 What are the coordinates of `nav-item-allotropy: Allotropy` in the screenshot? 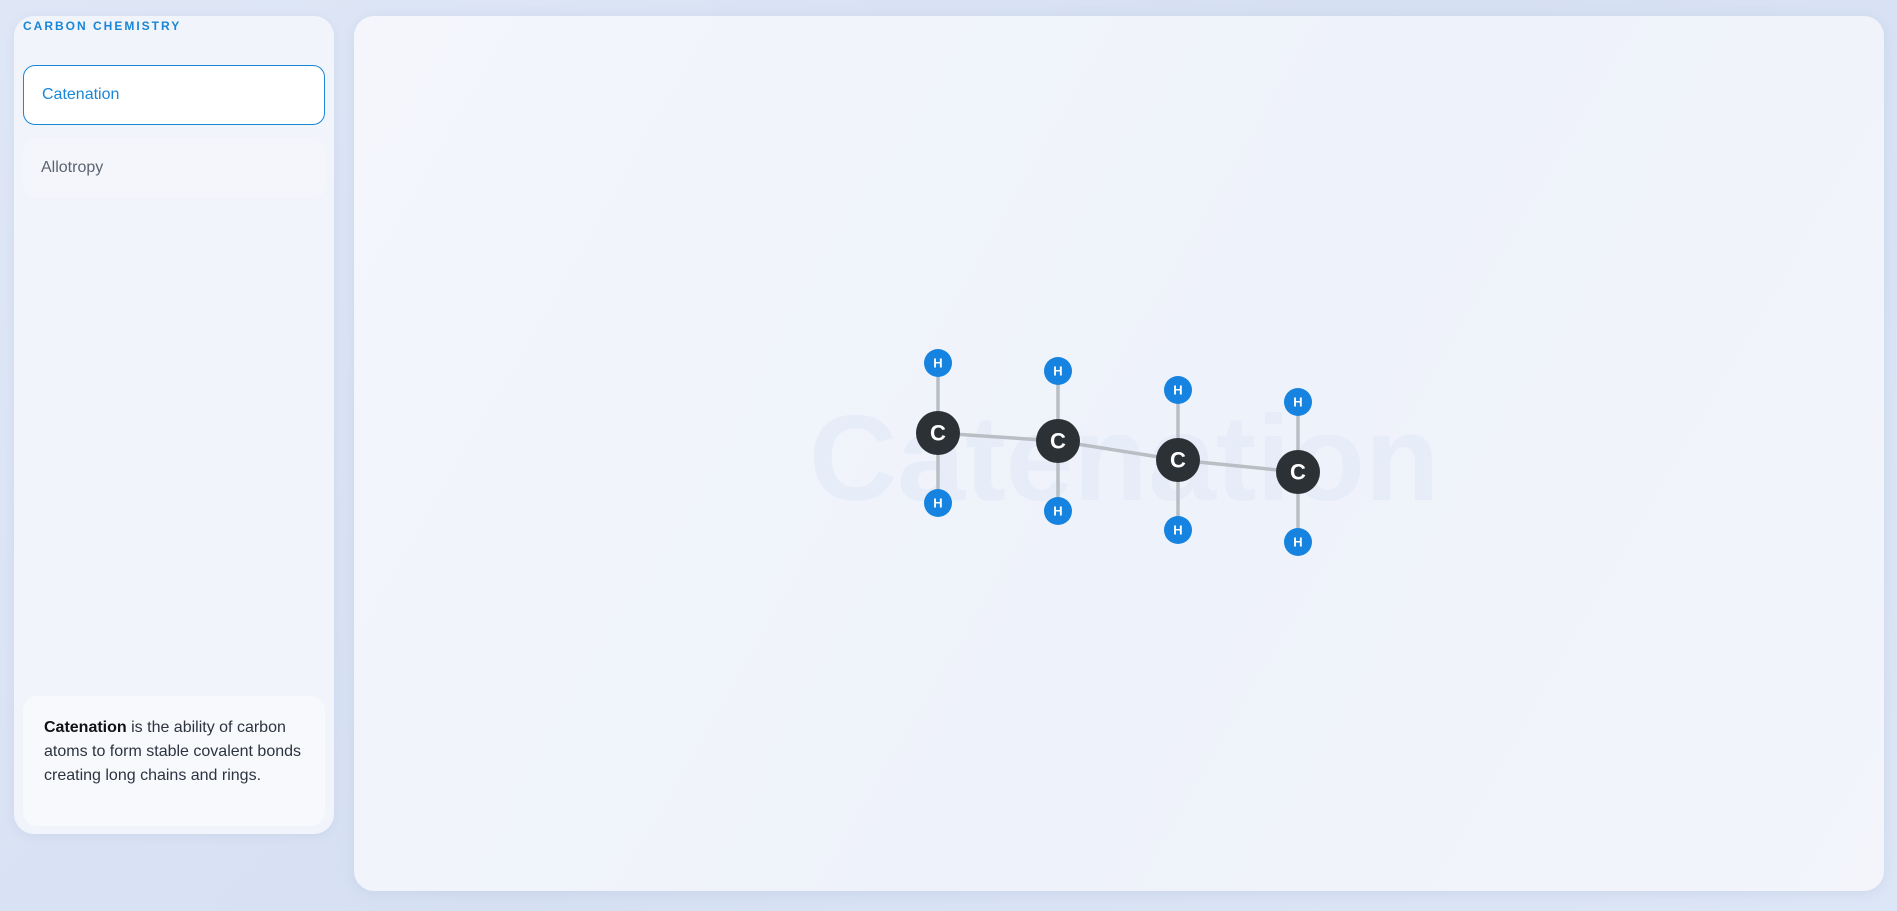 It's located at (174, 168).